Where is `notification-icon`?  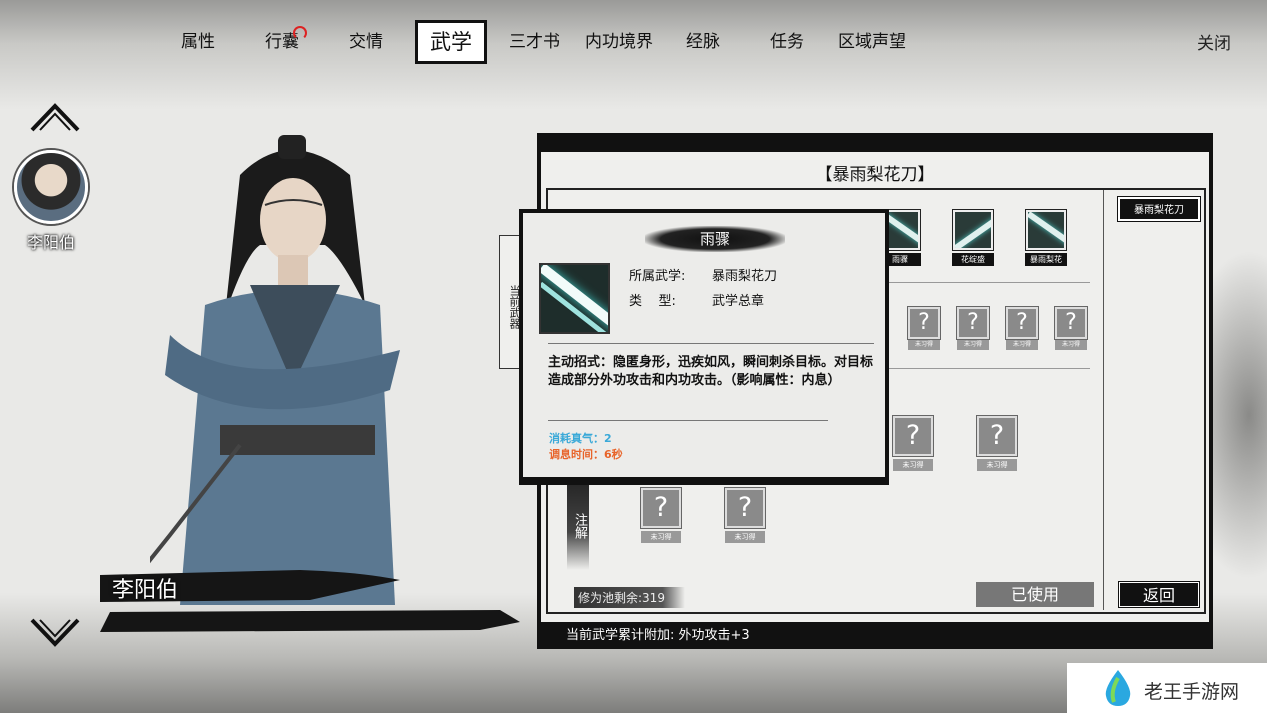 notification-icon is located at coordinates (300, 33).